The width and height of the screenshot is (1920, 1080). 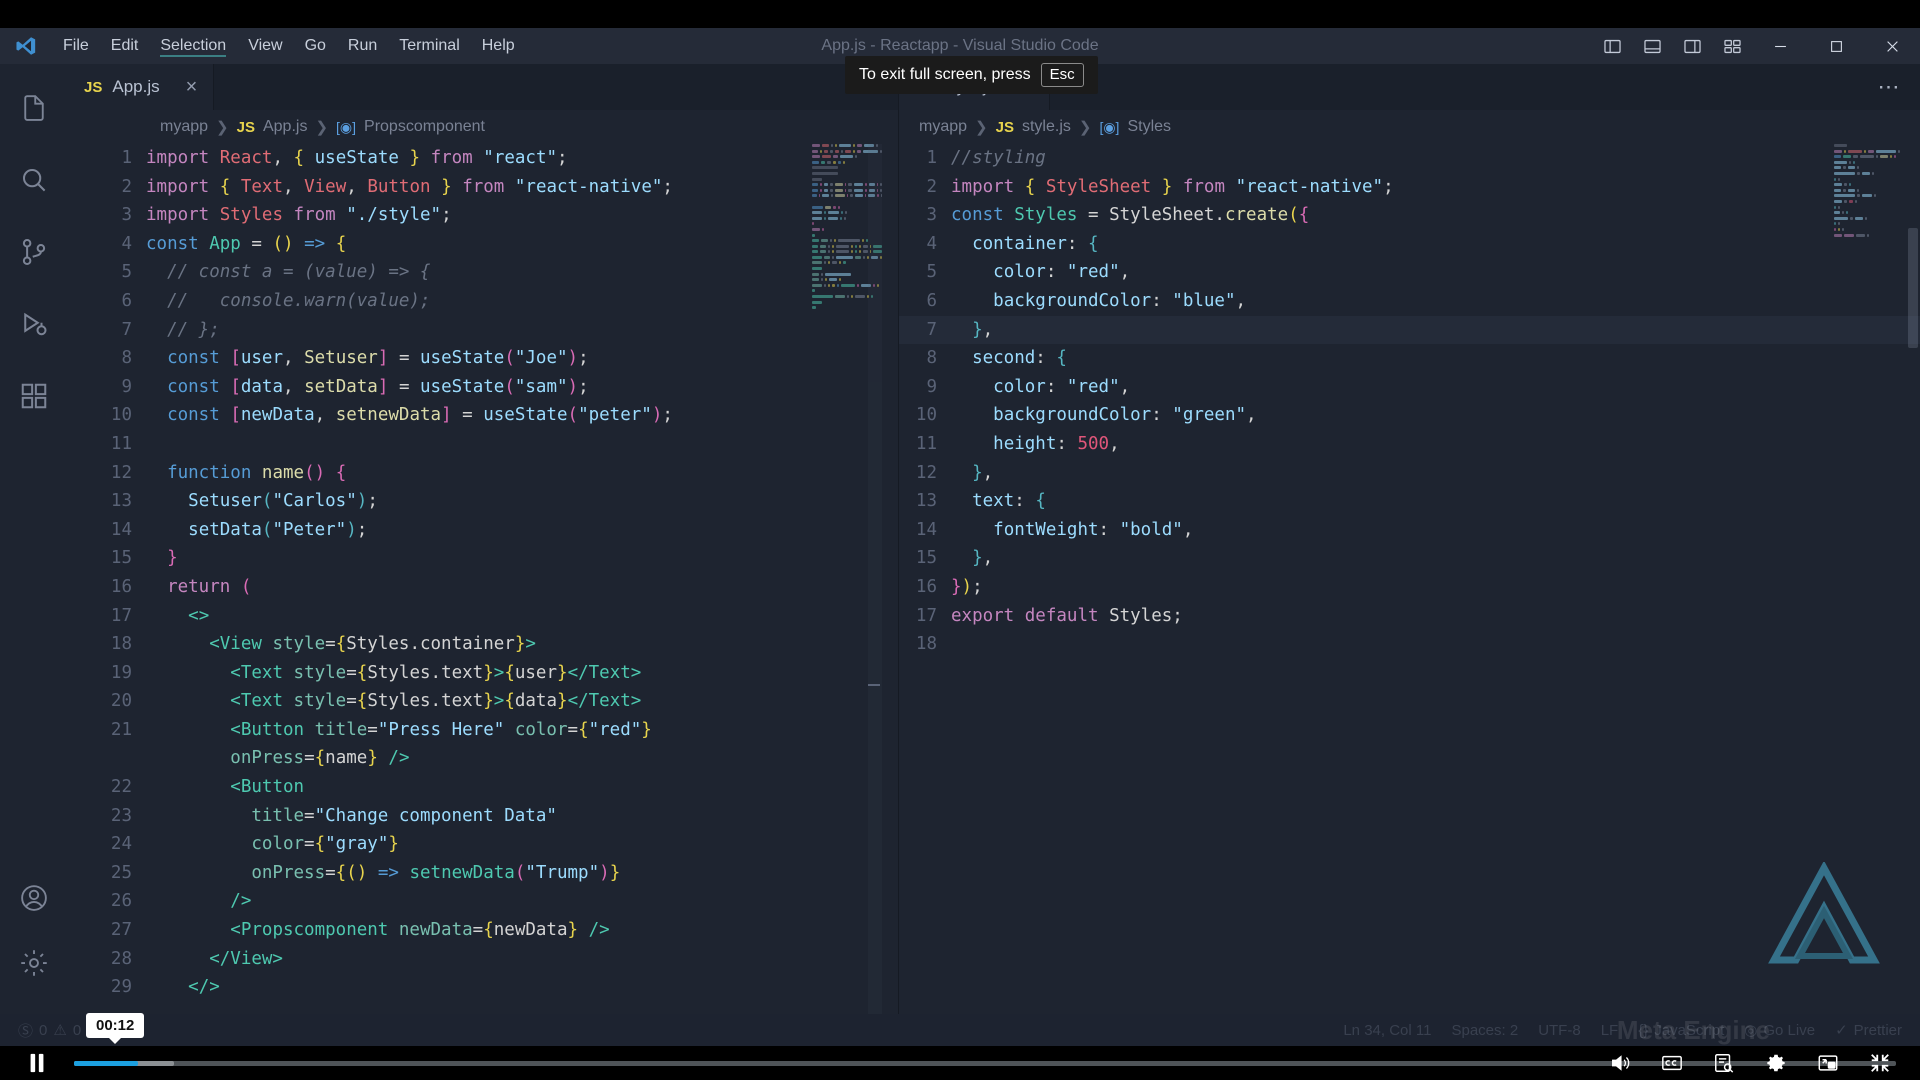 What do you see at coordinates (483, 644) in the screenshot?
I see `code-line: 18 <View style={Styles.container}>` at bounding box center [483, 644].